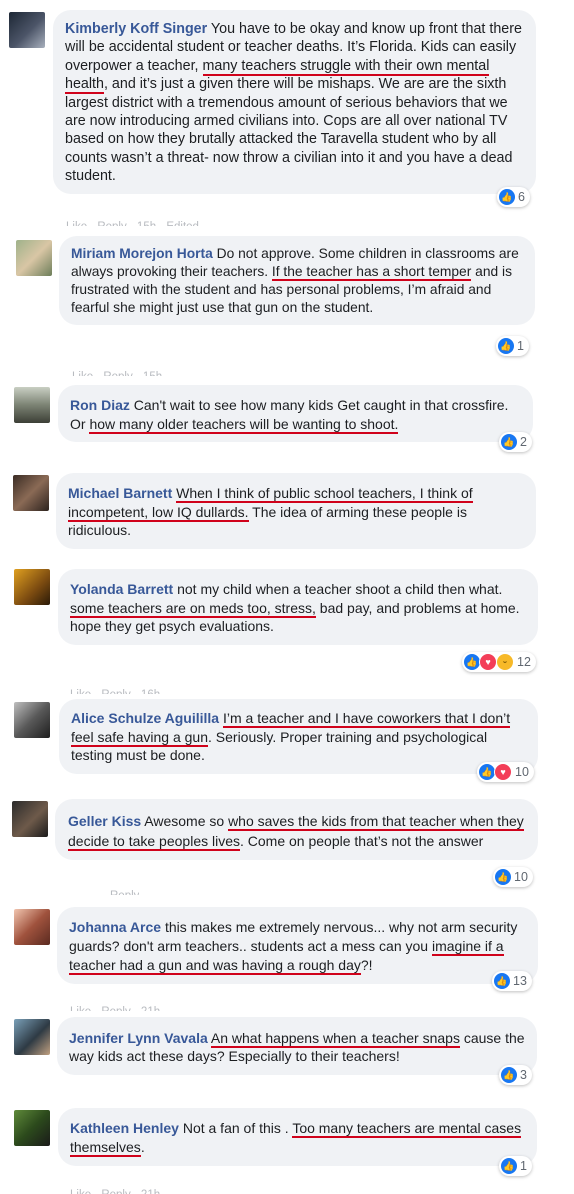 The width and height of the screenshot is (574, 1194). What do you see at coordinates (100, 405) in the screenshot?
I see `commenter-name: Ron Diaz` at bounding box center [100, 405].